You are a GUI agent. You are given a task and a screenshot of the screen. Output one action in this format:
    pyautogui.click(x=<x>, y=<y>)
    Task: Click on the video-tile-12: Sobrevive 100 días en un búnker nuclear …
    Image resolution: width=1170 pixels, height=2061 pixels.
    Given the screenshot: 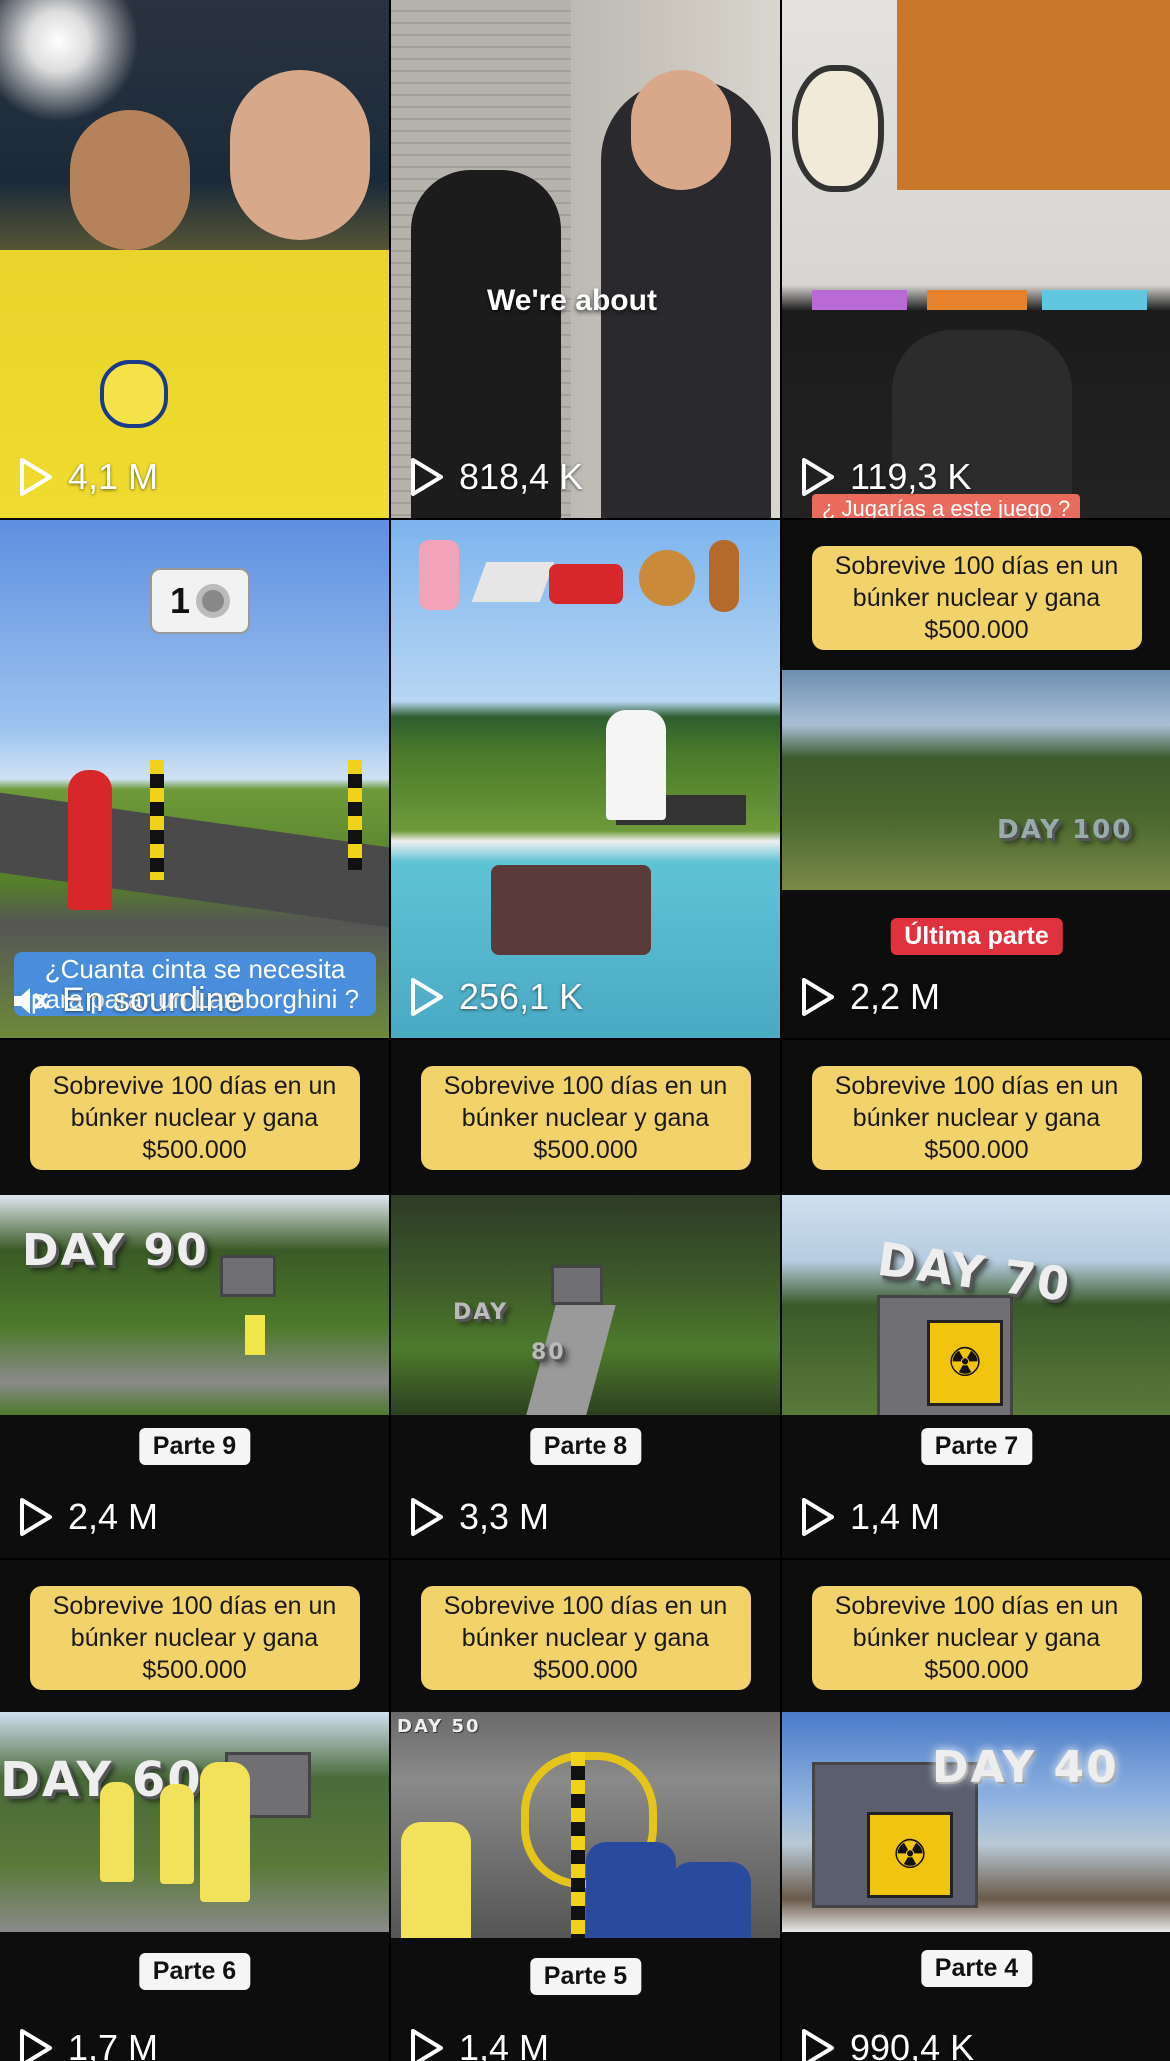 What is the action you would take?
    pyautogui.click(x=976, y=1810)
    